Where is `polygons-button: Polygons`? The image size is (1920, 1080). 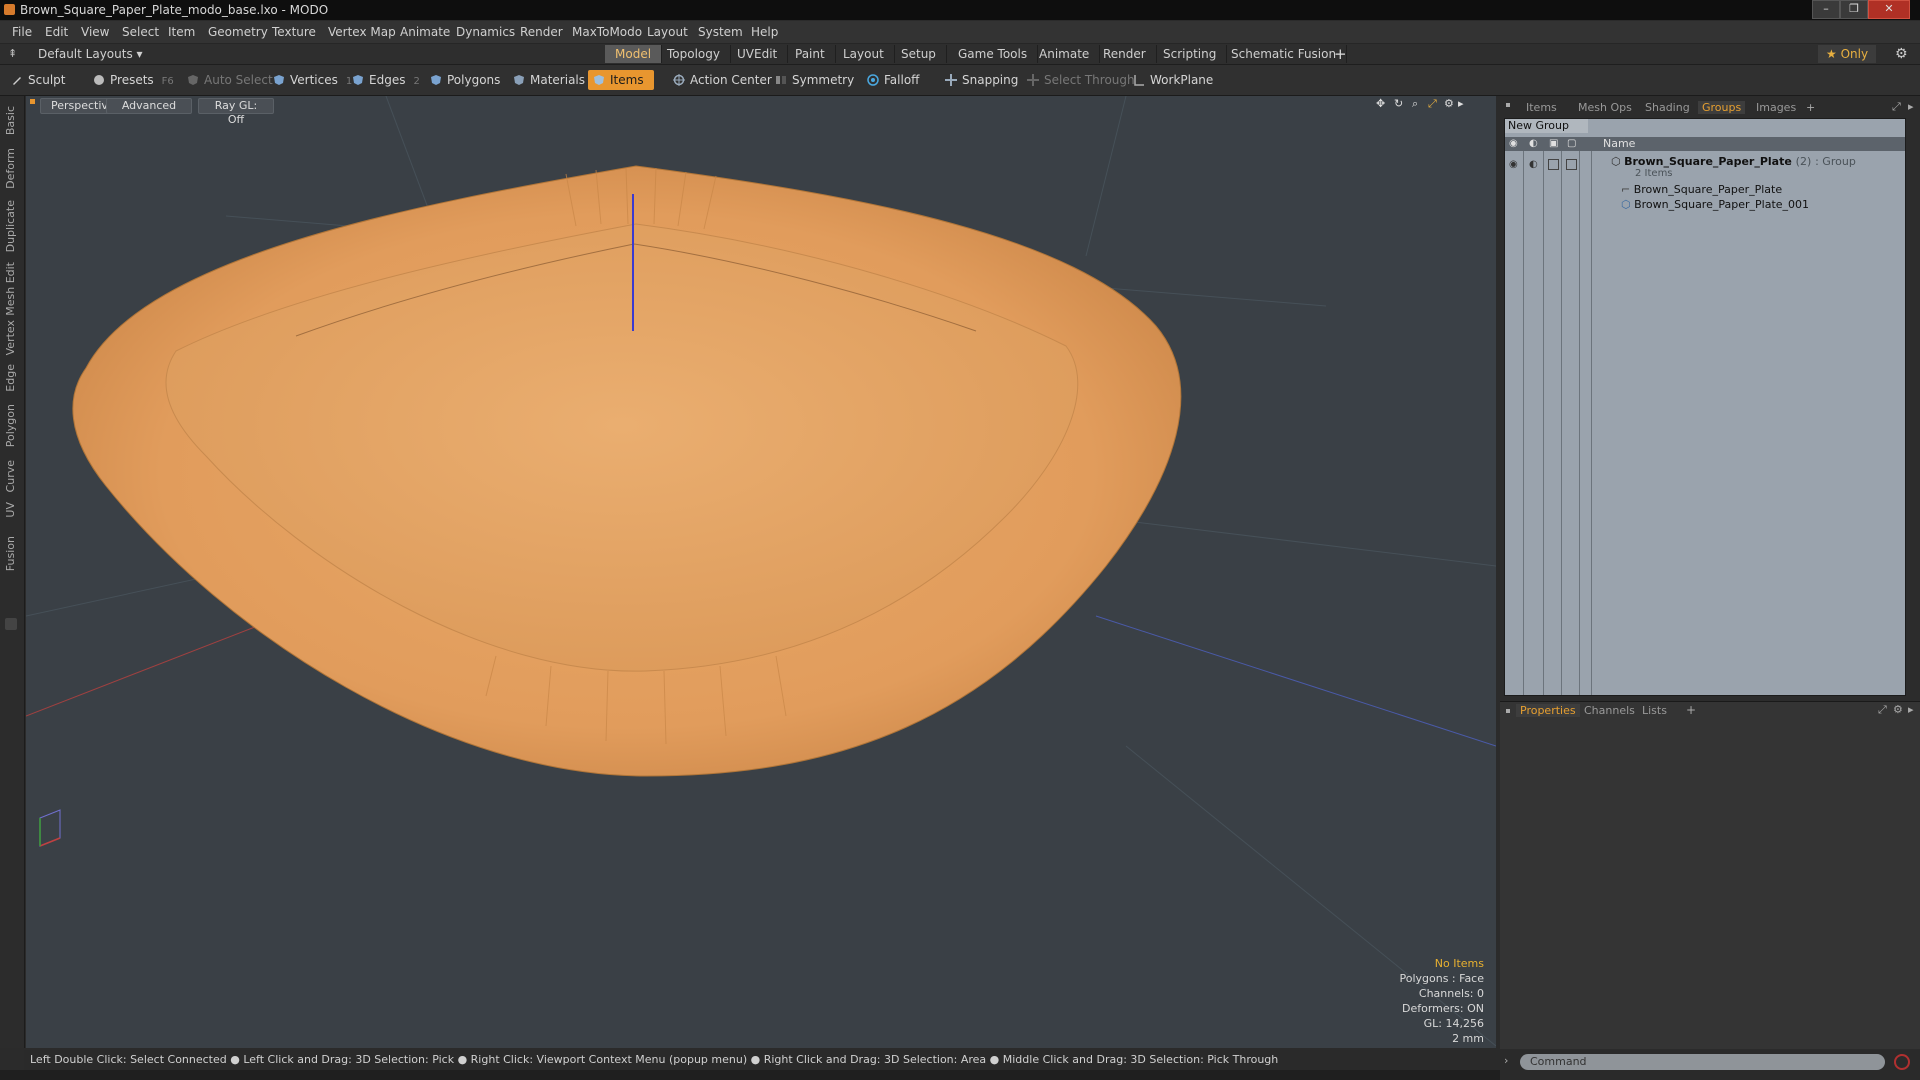
polygons-button: Polygons is located at coordinates (465, 80).